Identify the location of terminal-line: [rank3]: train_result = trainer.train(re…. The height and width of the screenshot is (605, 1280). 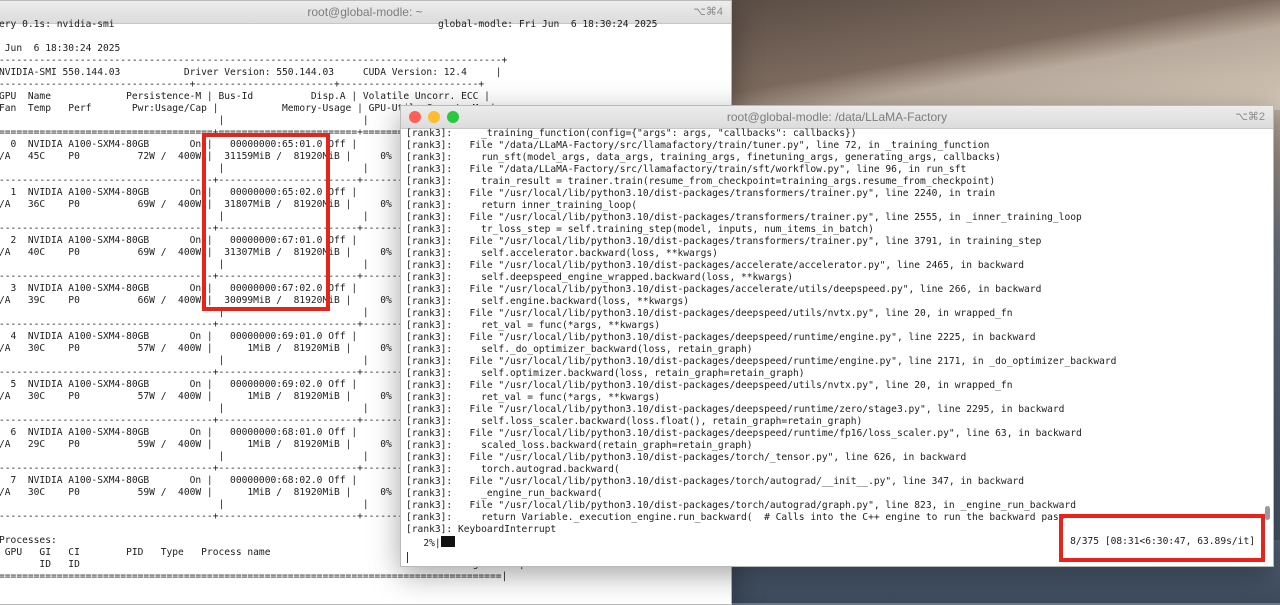
(701, 181).